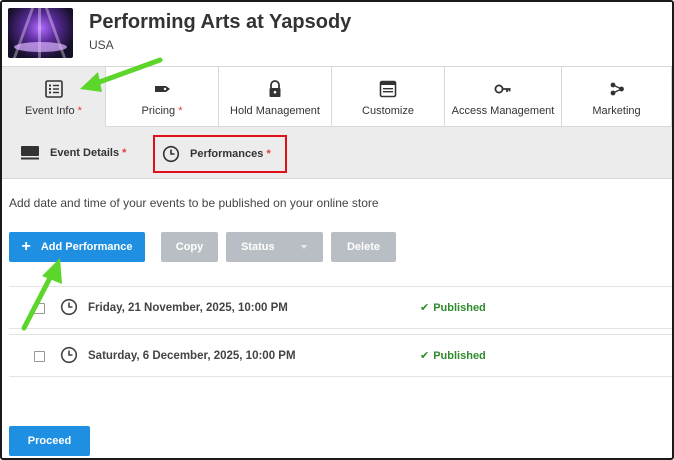 This screenshot has width=674, height=460. I want to click on performance-date: Friday, 21 November, 2025, 10:00 PM, so click(188, 308).